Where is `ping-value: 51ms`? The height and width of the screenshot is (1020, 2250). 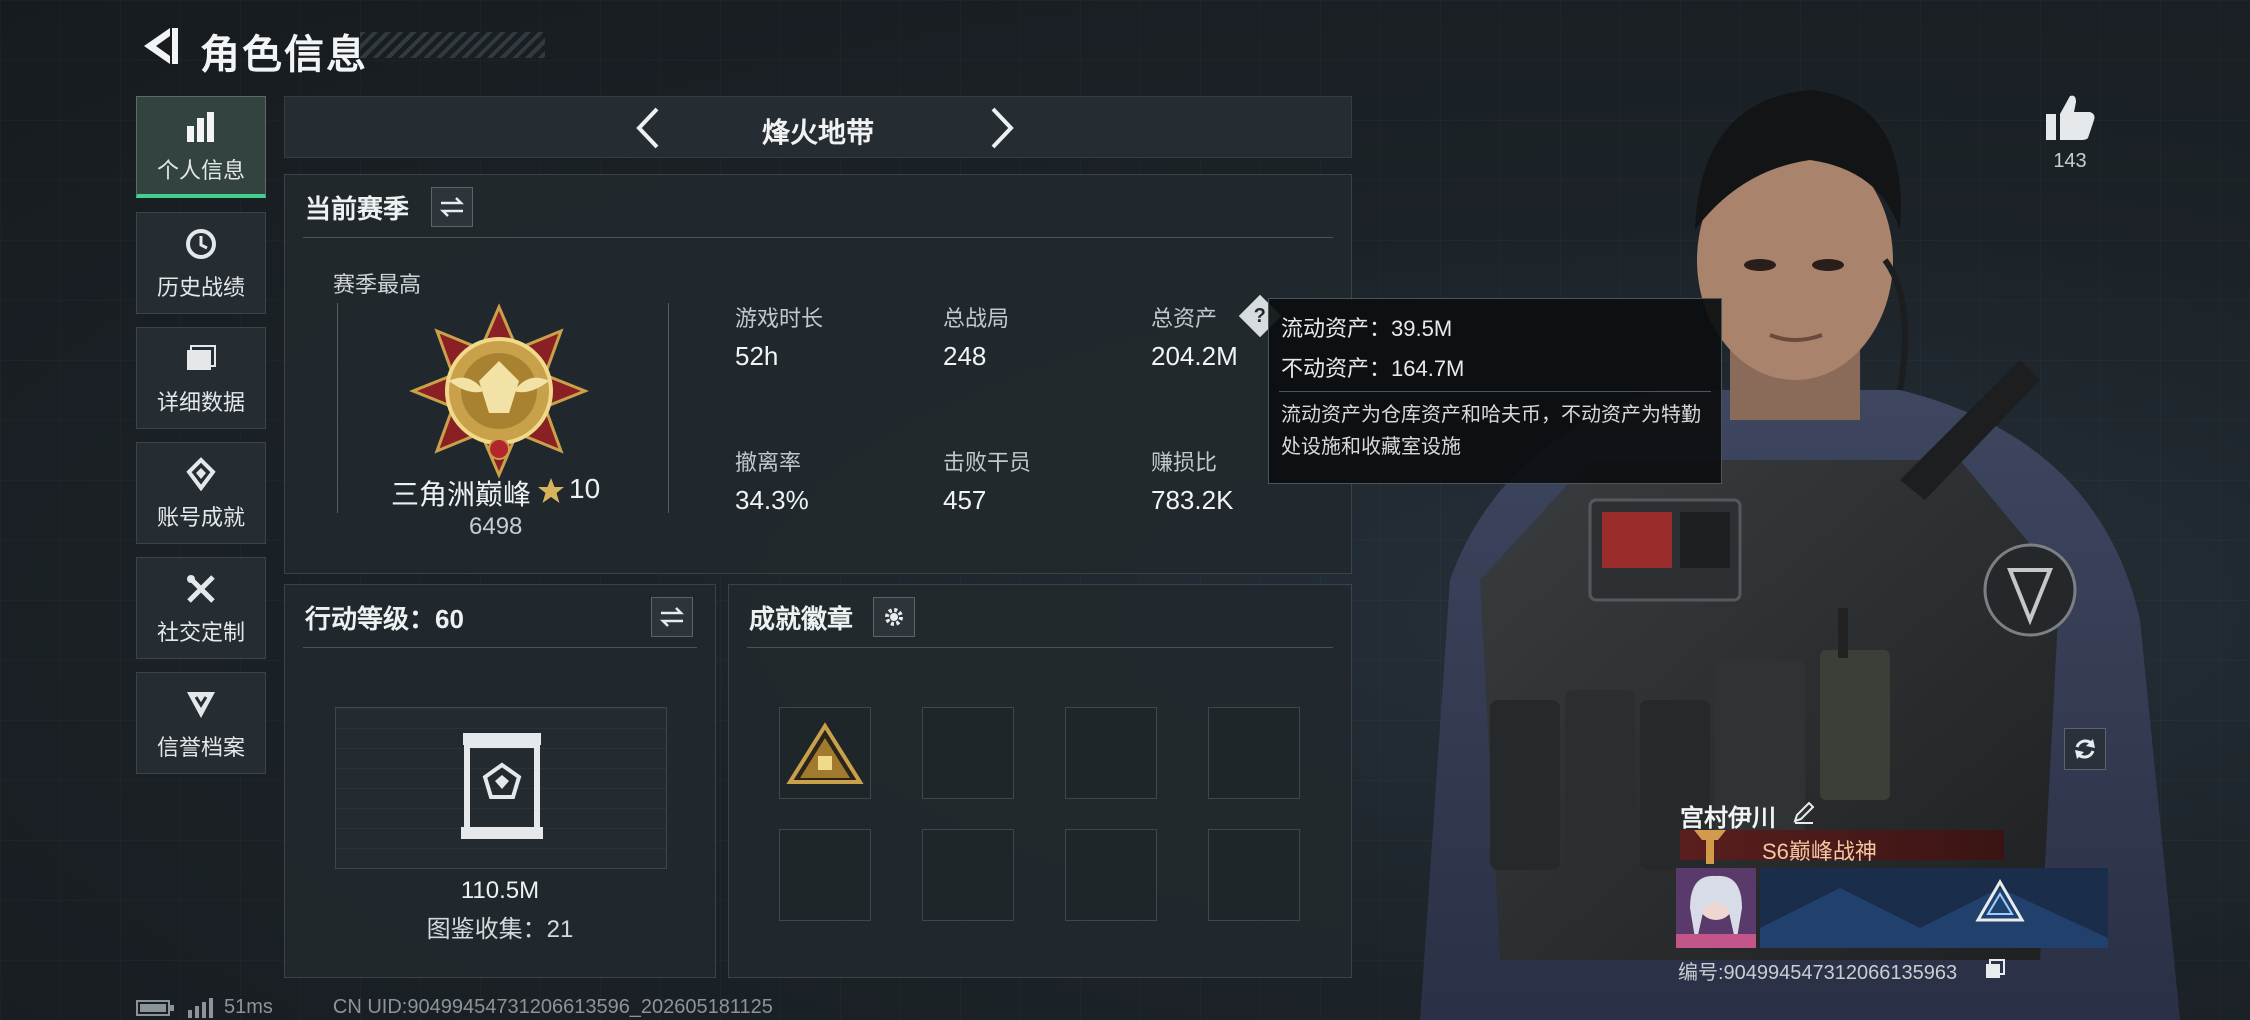
ping-value: 51ms is located at coordinates (248, 1007).